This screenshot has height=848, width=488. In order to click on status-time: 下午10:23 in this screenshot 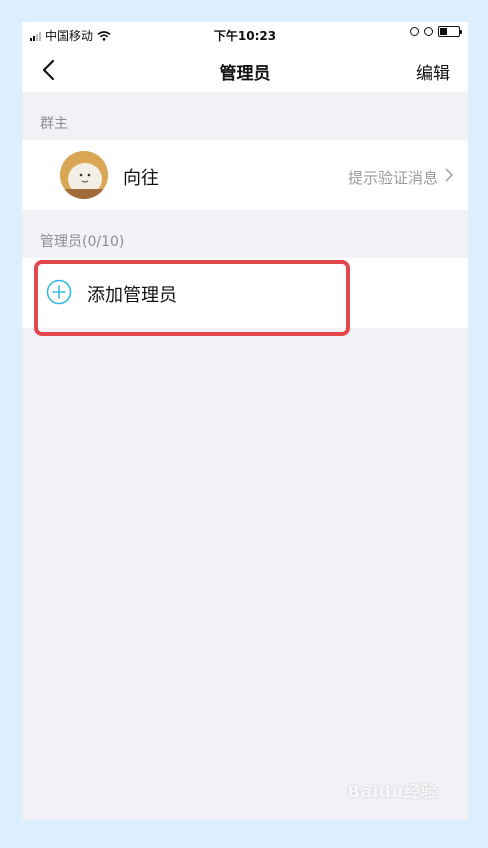, I will do `click(245, 36)`.